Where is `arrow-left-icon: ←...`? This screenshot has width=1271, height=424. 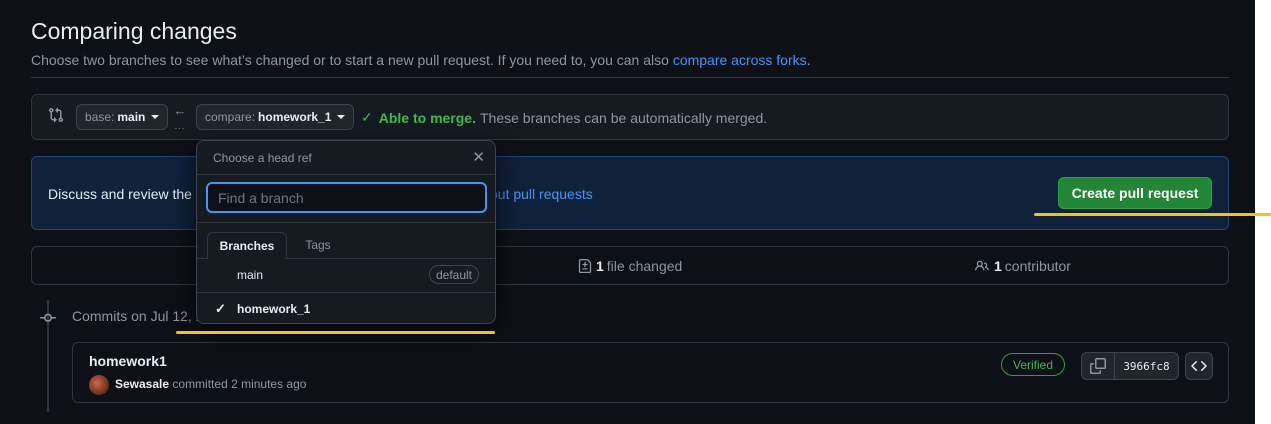
arrow-left-icon: ←... is located at coordinates (180, 117).